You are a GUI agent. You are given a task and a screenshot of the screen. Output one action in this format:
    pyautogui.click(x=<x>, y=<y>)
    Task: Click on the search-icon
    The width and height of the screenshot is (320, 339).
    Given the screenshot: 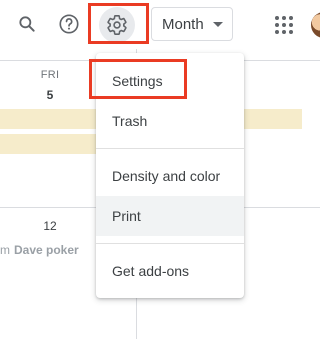 What is the action you would take?
    pyautogui.click(x=27, y=24)
    